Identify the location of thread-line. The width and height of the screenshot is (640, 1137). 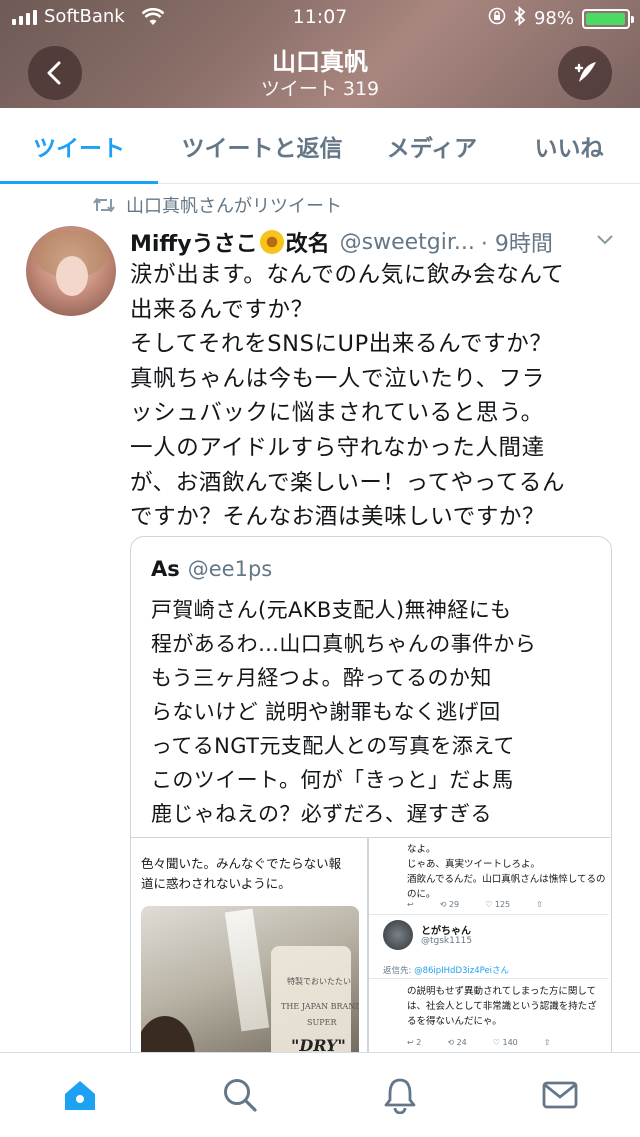
(380, 957).